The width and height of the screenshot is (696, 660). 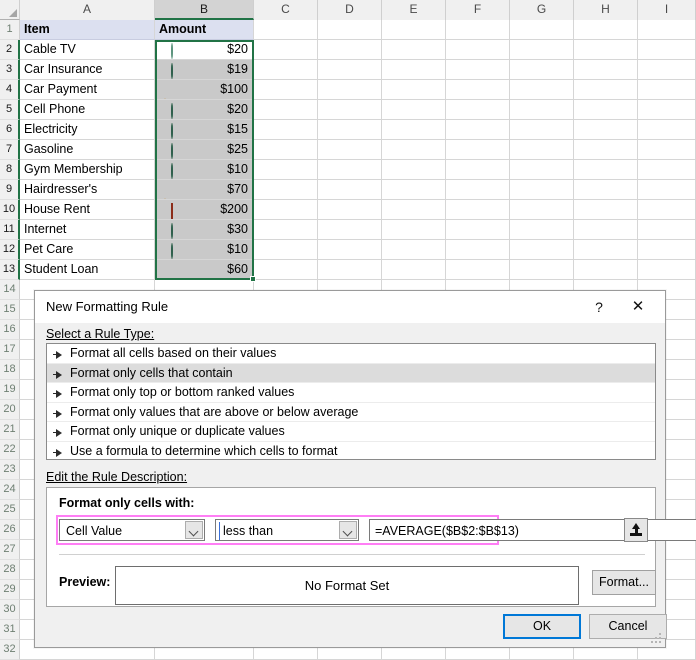 What do you see at coordinates (542, 30) in the screenshot?
I see `cell-G1` at bounding box center [542, 30].